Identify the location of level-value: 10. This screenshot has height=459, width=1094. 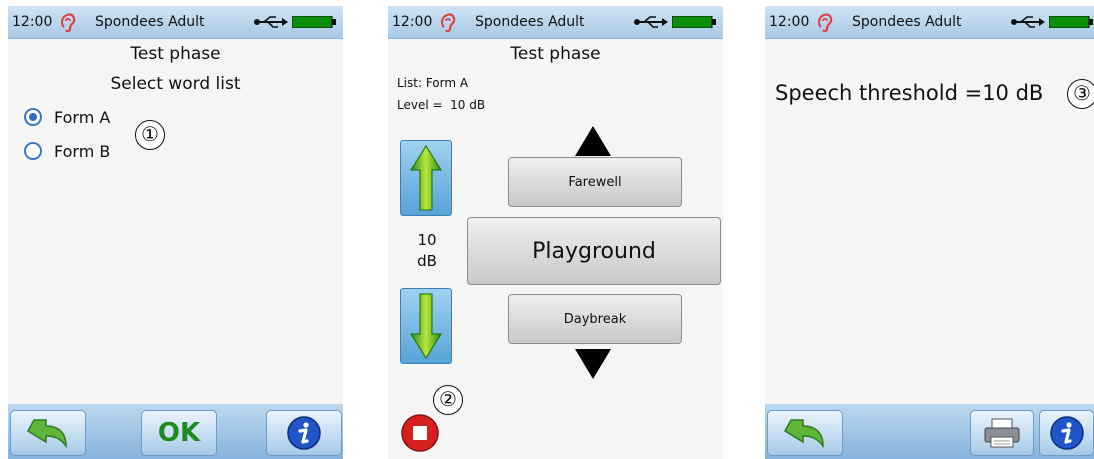
(427, 240).